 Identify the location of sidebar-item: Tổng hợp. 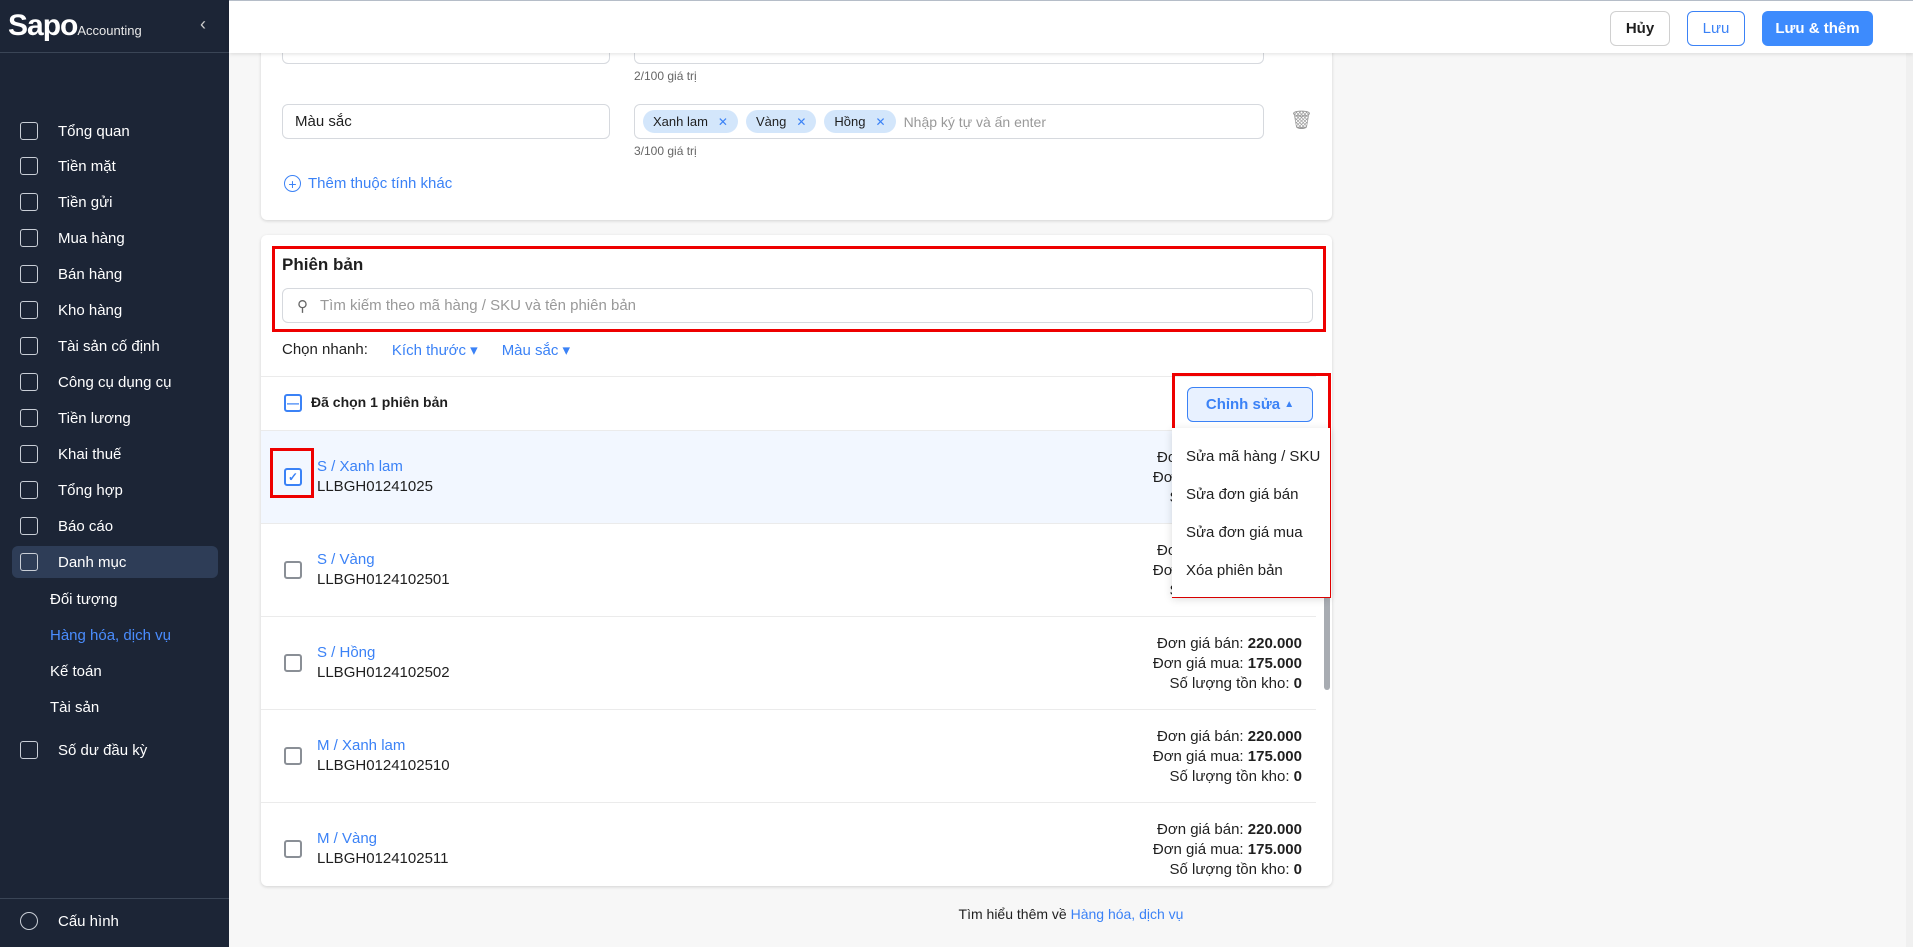
(115, 490).